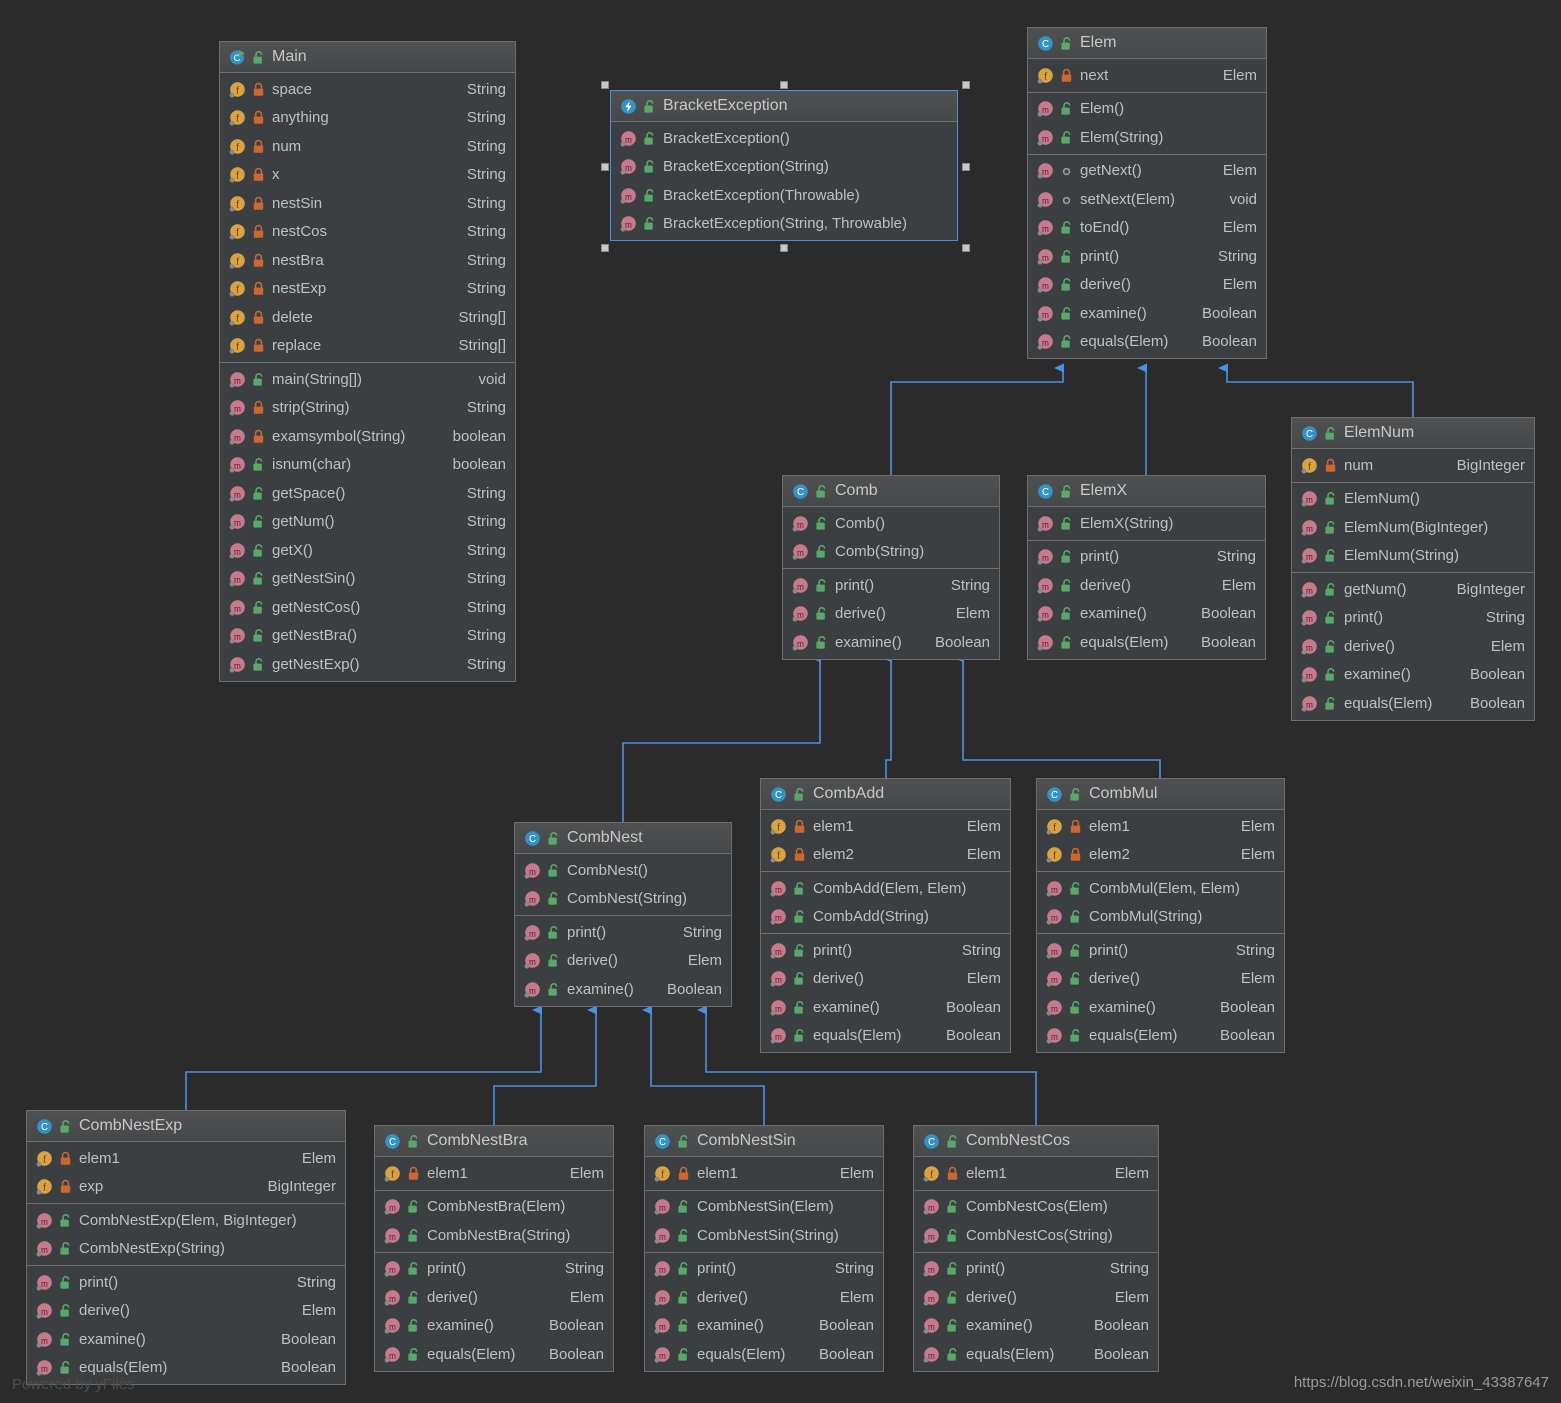 The height and width of the screenshot is (1403, 1561). I want to click on uml-method-row: m CombNestExp(String), so click(186, 1249).